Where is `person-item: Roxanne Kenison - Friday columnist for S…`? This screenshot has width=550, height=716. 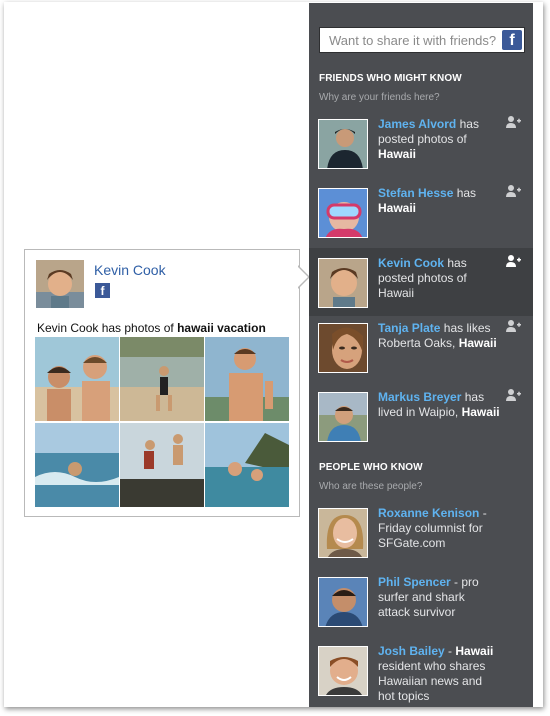 person-item: Roxanne Kenison - Friday columnist for S… is located at coordinates (421, 539).